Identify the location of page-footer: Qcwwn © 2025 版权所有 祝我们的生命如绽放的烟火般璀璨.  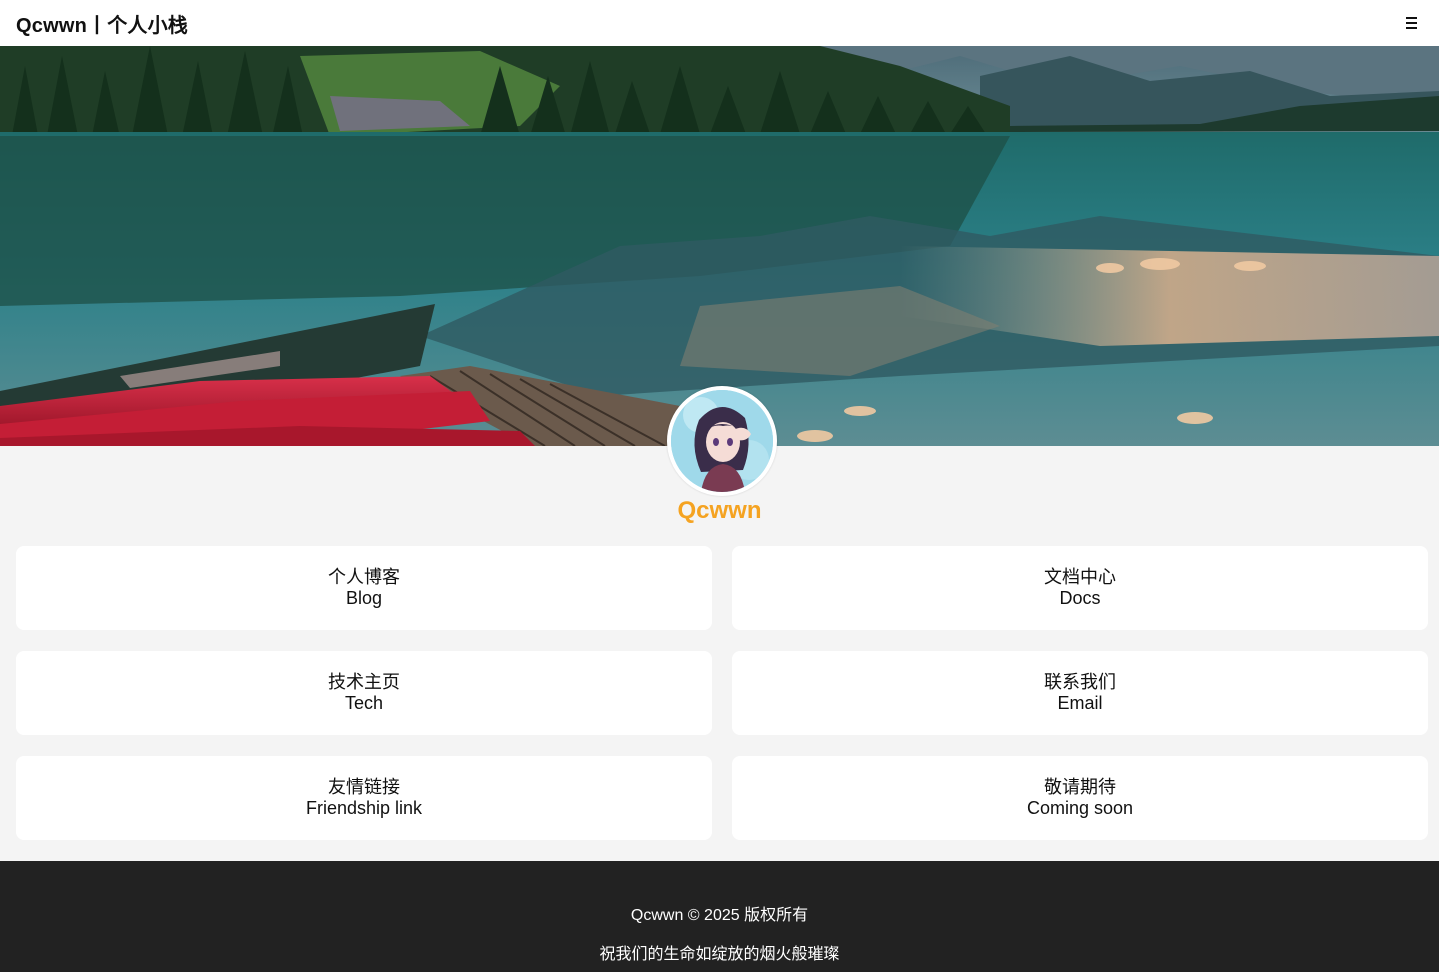
(719, 916).